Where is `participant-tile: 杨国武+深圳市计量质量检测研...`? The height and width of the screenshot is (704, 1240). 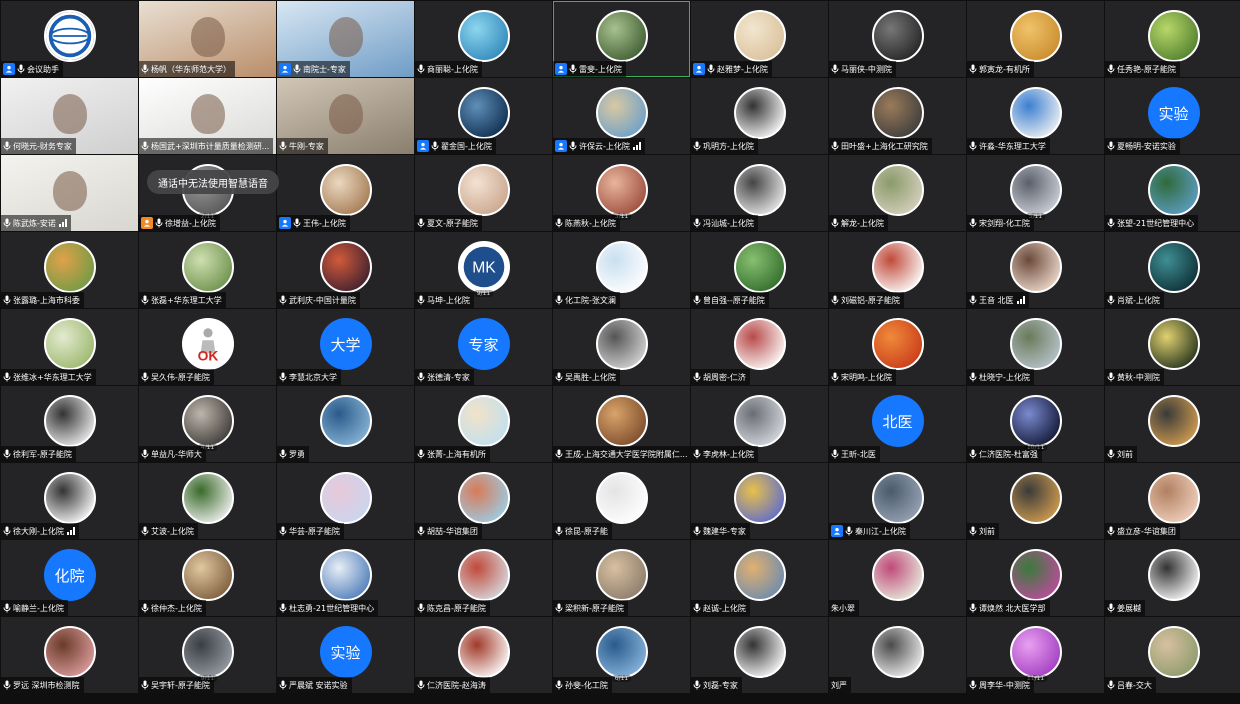
participant-tile: 杨国武+深圳市计量质量检测研... is located at coordinates (207, 116).